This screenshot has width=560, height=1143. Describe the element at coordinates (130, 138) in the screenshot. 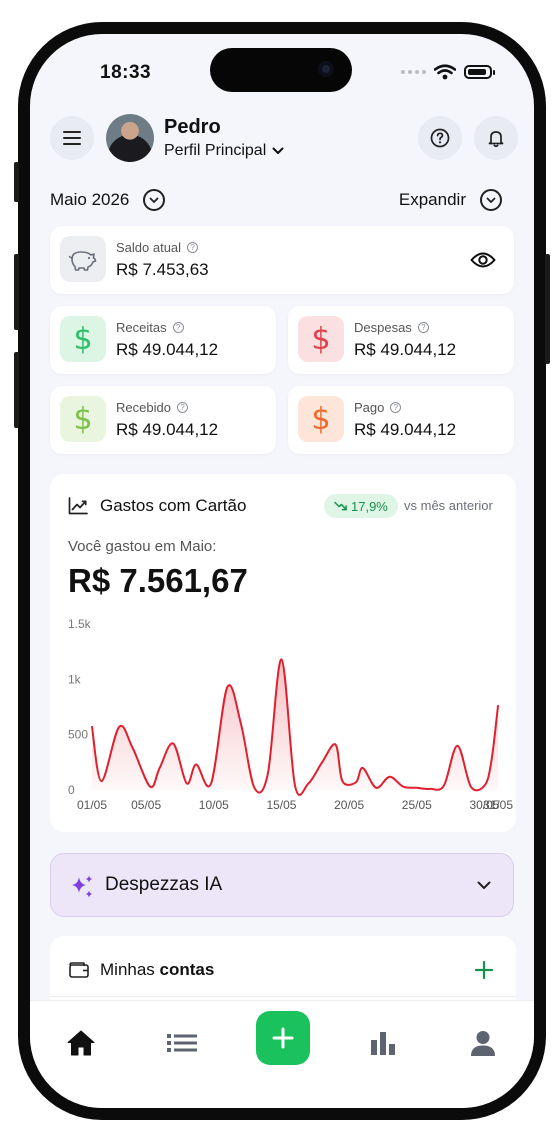

I see `avatar` at that location.